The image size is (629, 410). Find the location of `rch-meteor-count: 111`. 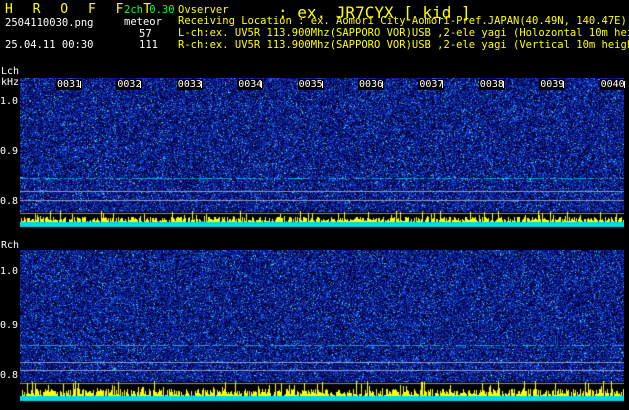

rch-meteor-count: 111 is located at coordinates (148, 45).